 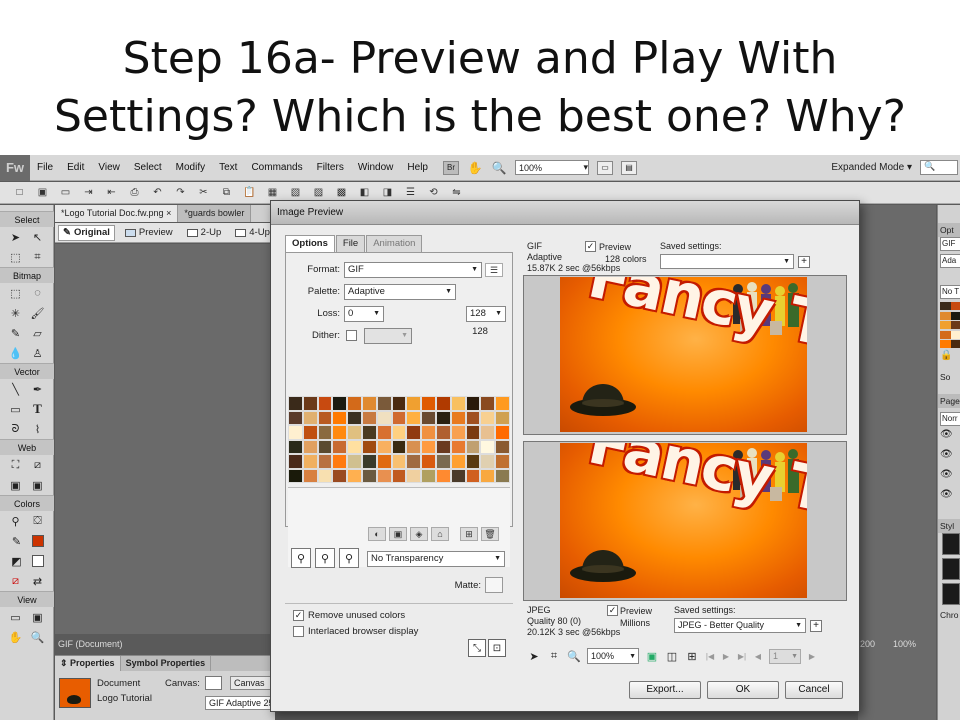 What do you see at coordinates (400, 292) in the screenshot?
I see `palette-select: Adaptive ▼` at bounding box center [400, 292].